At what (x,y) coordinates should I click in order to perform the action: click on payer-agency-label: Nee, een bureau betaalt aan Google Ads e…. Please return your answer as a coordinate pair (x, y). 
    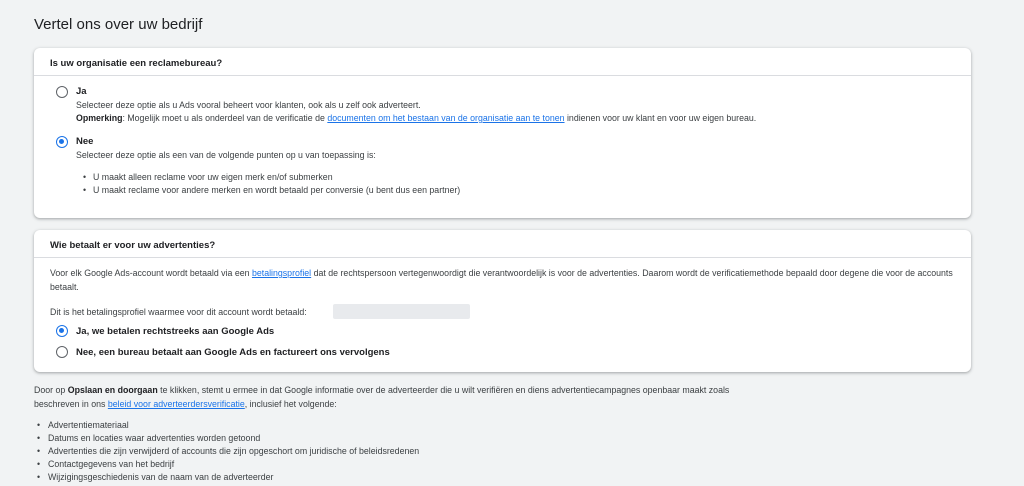
    Looking at the image, I should click on (233, 352).